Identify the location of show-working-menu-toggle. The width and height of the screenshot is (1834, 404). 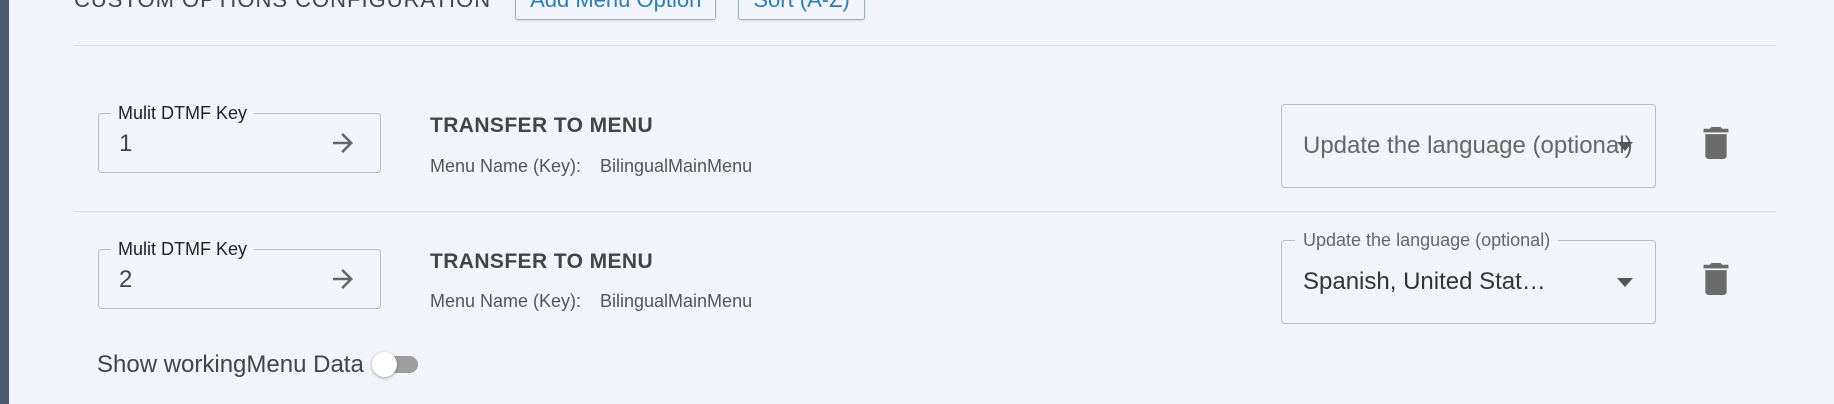
(395, 364).